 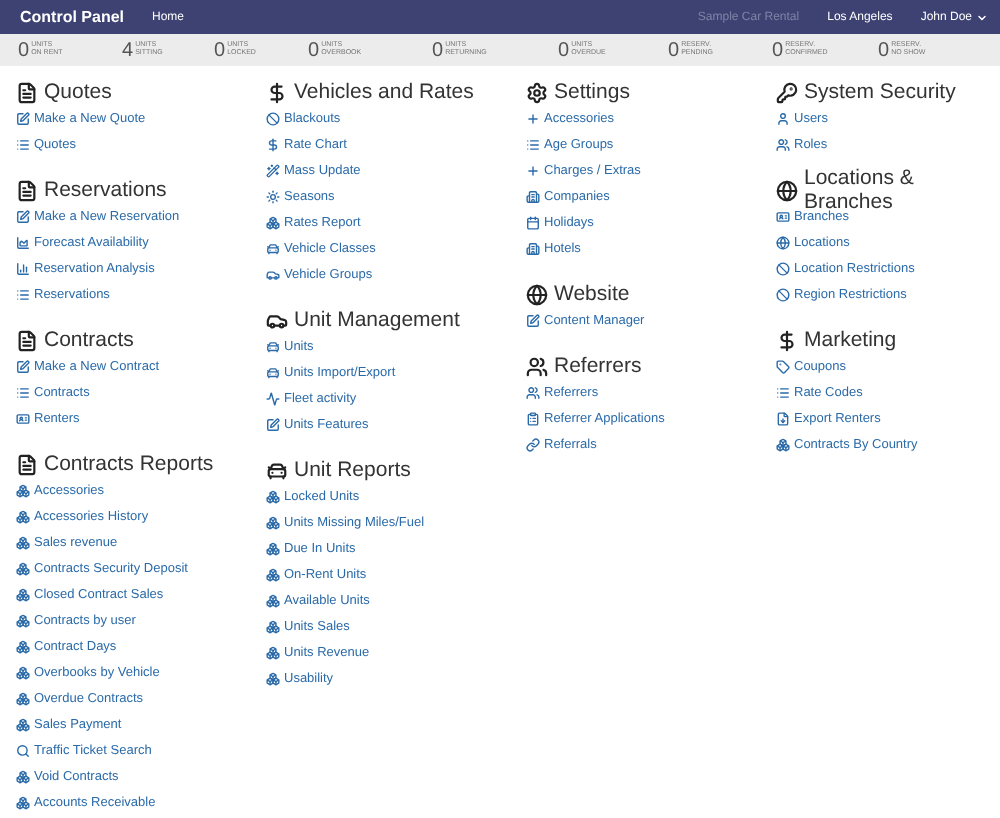 I want to click on section-title: Quotes, so click(x=78, y=92).